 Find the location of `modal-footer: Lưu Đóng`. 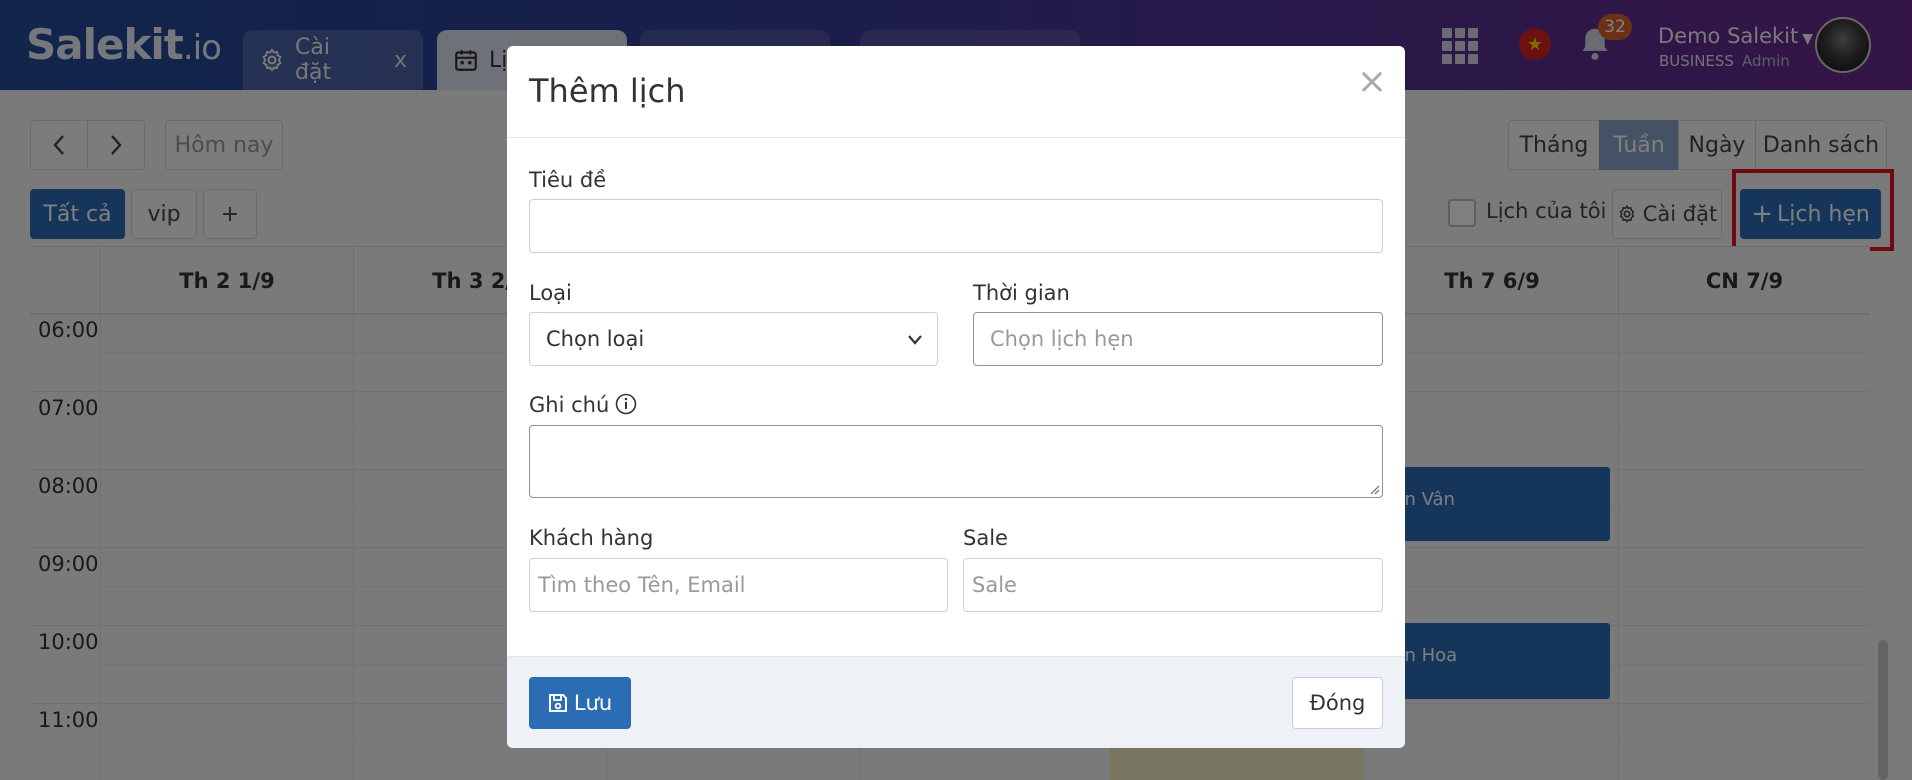

modal-footer: Lưu Đóng is located at coordinates (956, 702).